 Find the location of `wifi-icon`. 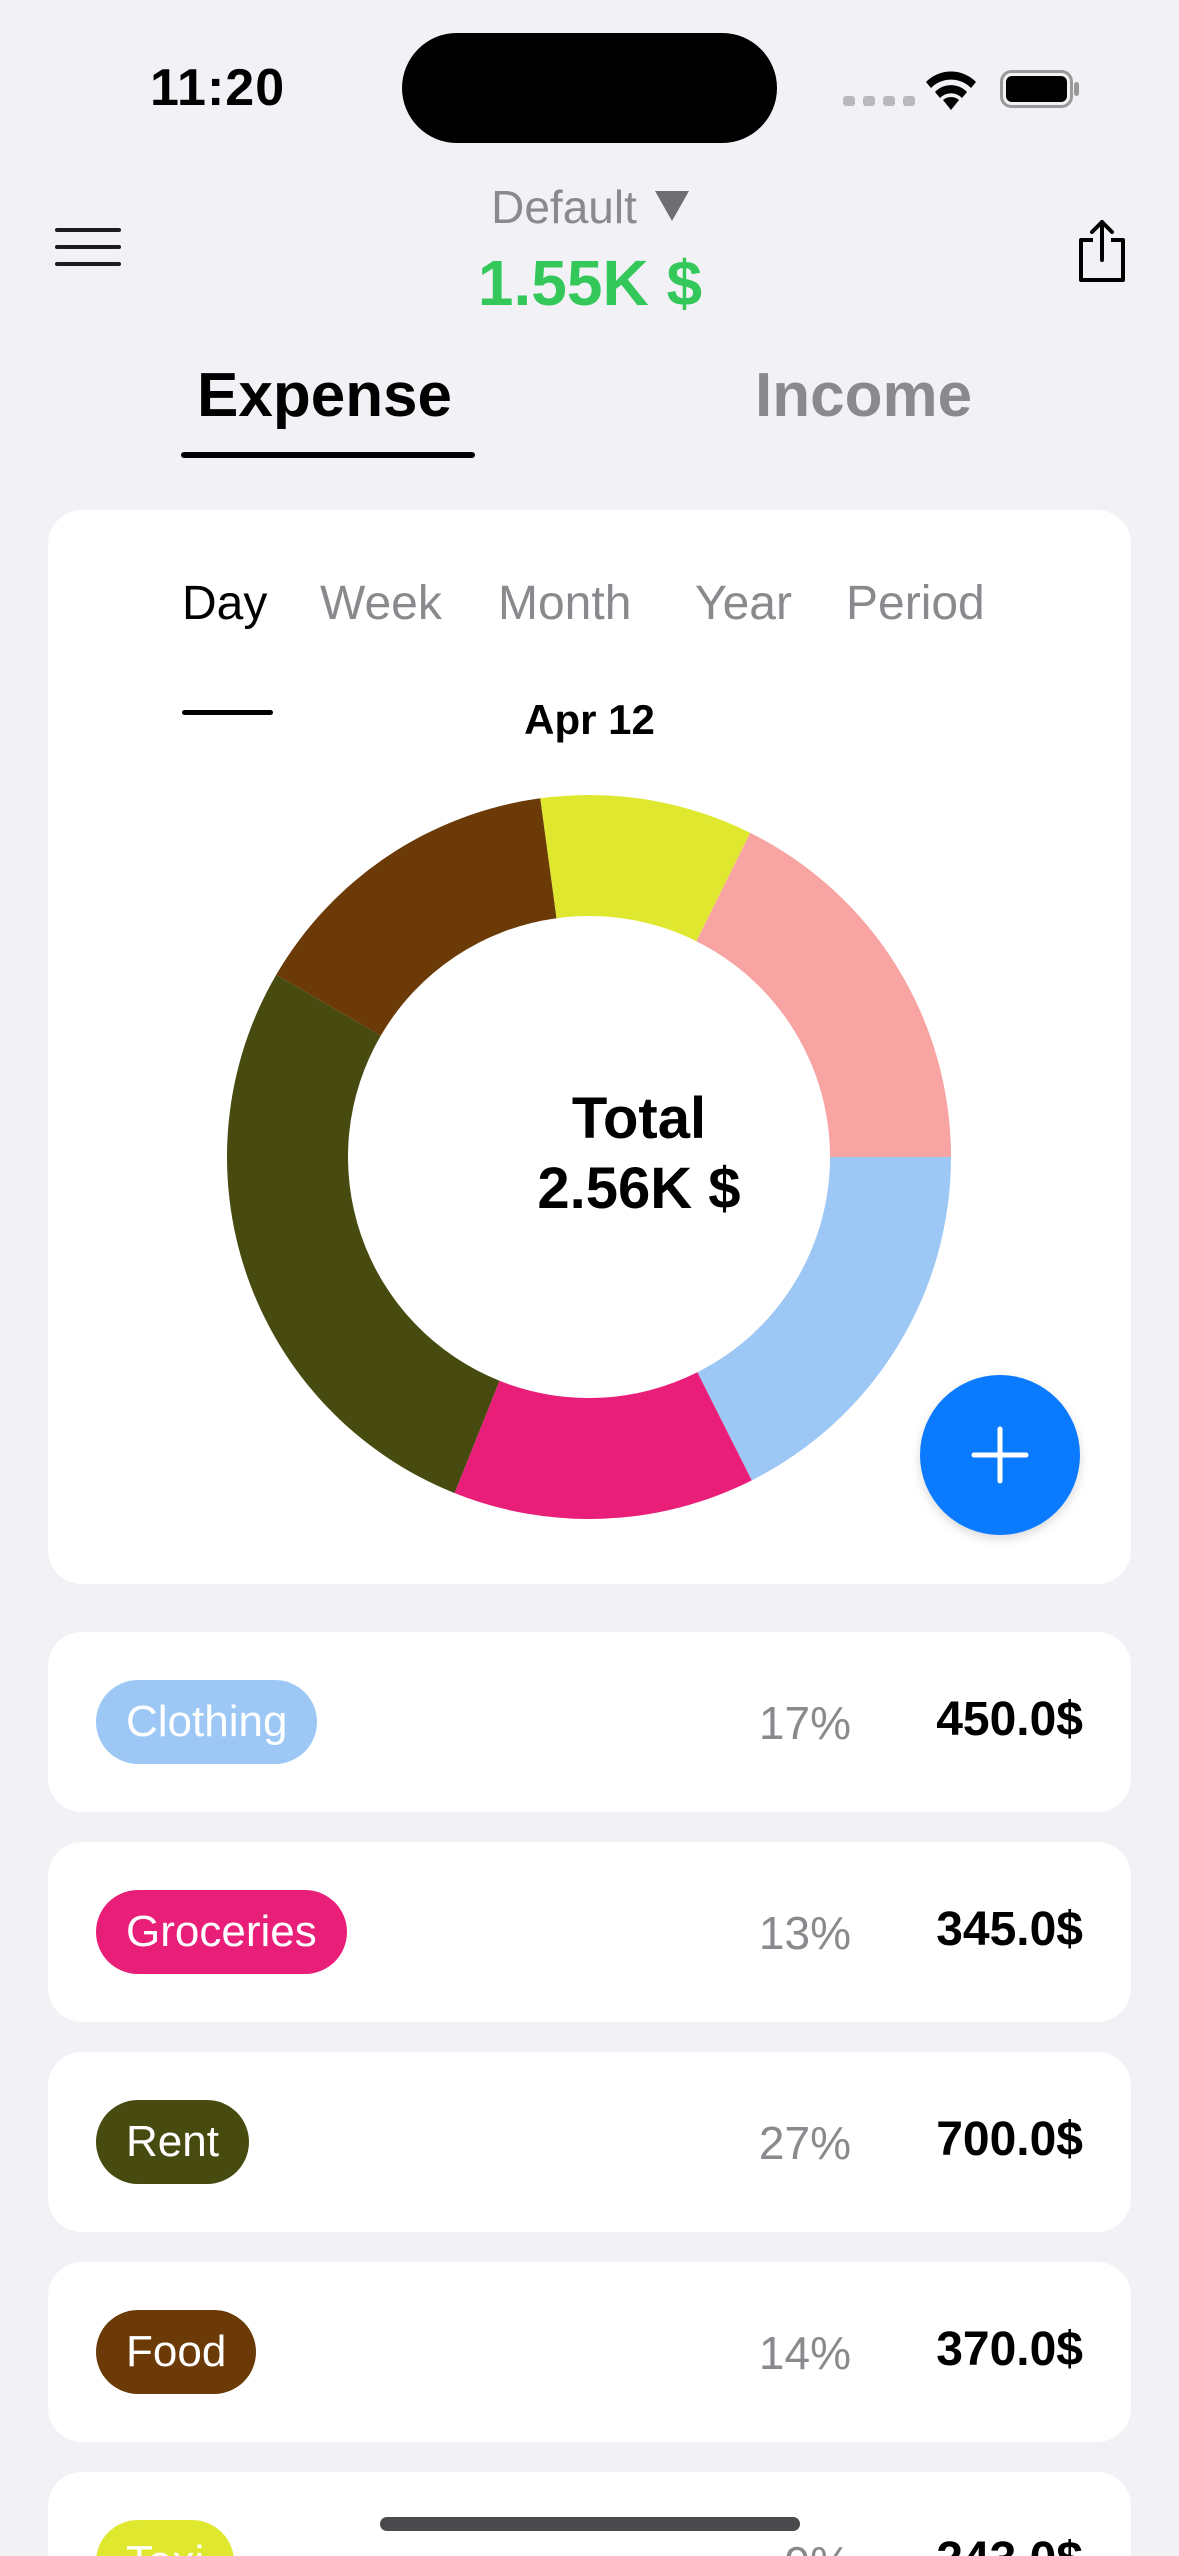

wifi-icon is located at coordinates (951, 90).